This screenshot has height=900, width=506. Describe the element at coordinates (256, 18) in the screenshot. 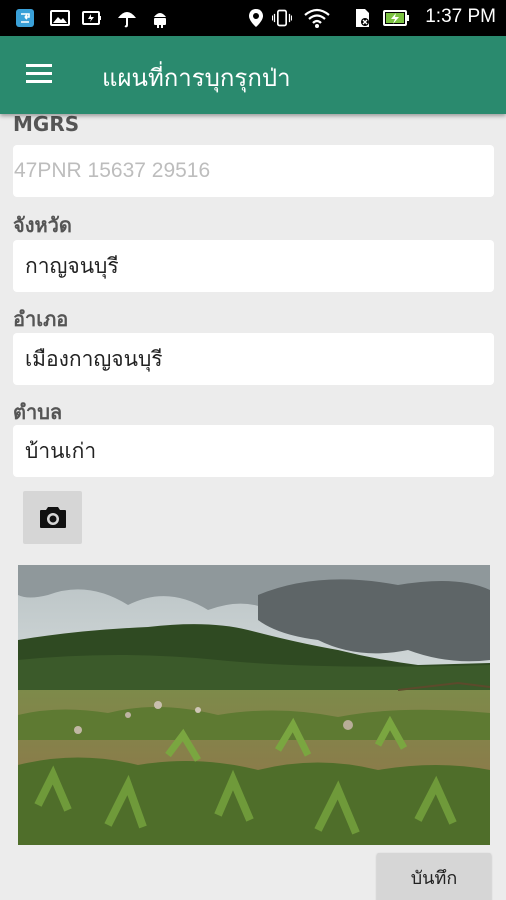

I see `location-icon` at that location.